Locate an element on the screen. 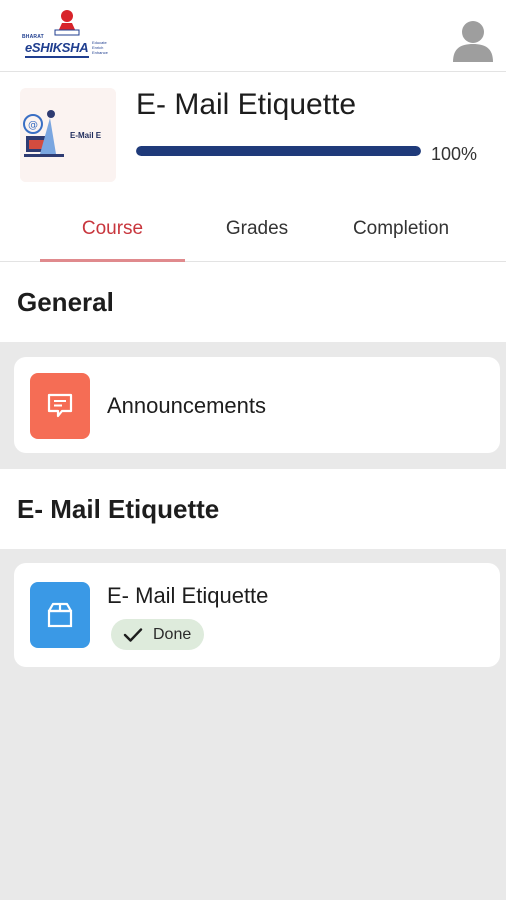 The width and height of the screenshot is (506, 900). logo-brand-text: eSHIKSHA is located at coordinates (57, 47).